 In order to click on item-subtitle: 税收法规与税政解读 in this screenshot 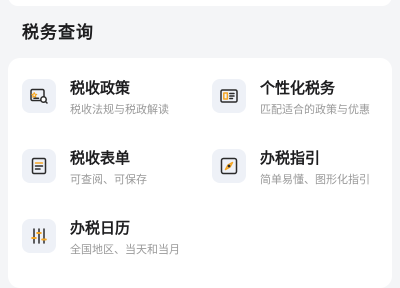, I will do `click(119, 109)`.